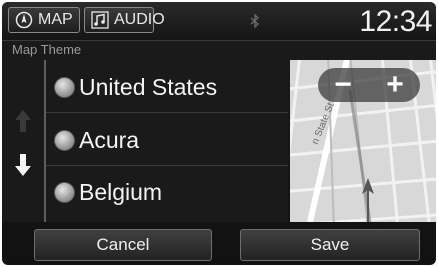 This screenshot has width=438, height=267. I want to click on scroll-column, so click(24, 141).